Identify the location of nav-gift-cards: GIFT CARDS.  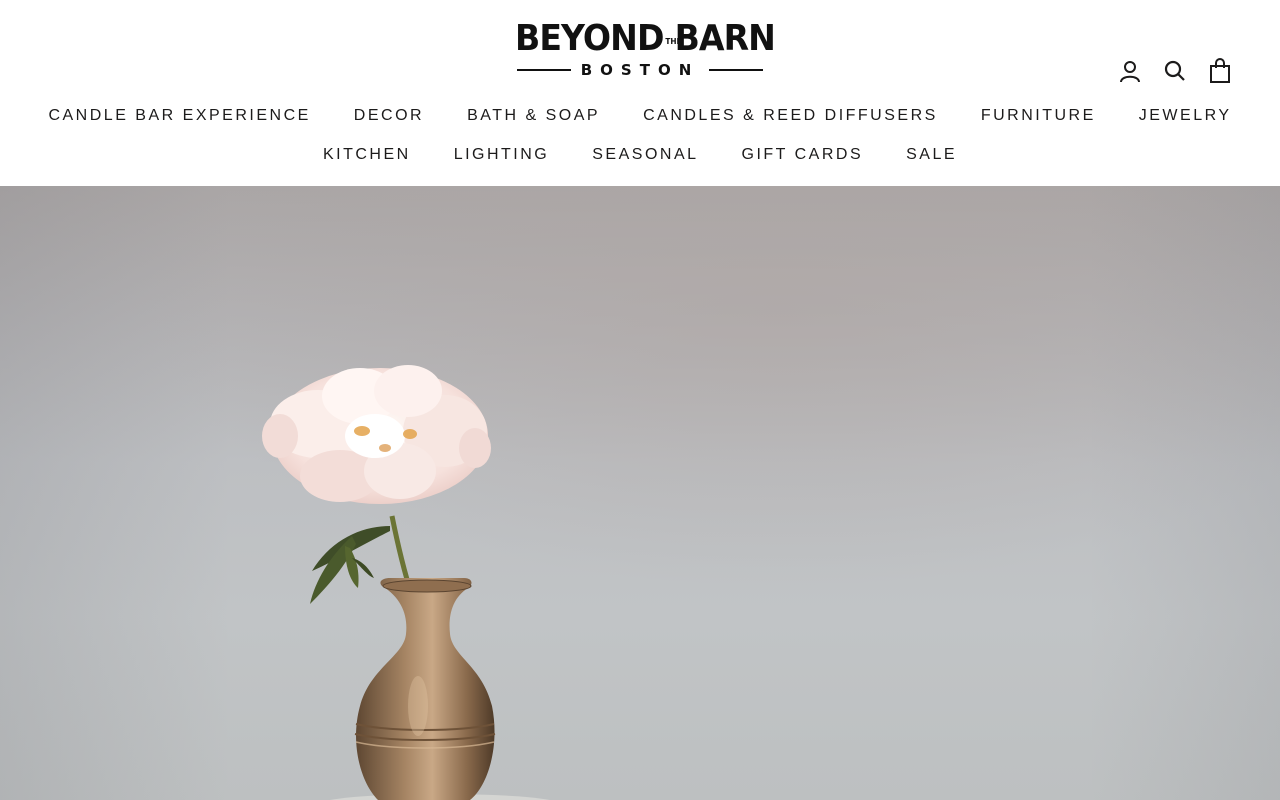
(803, 155).